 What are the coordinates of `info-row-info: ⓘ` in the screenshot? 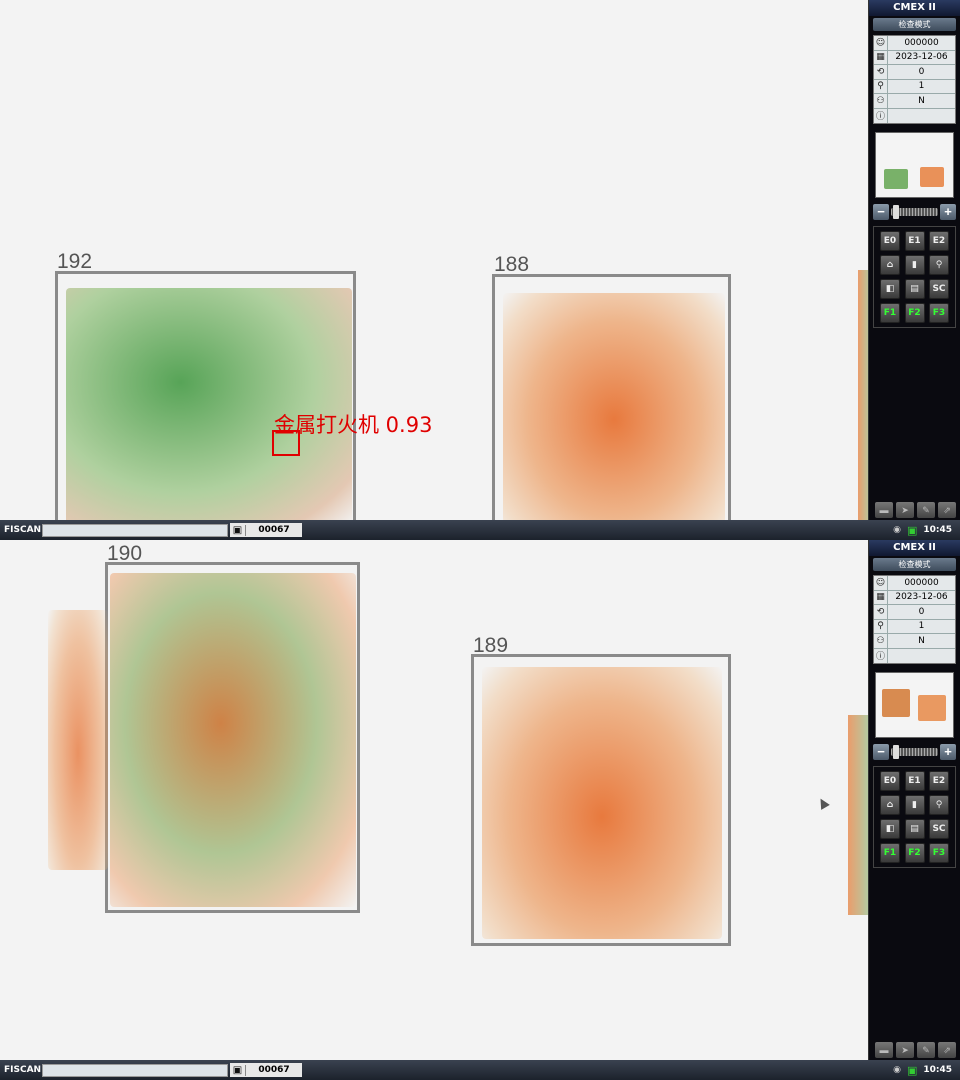 It's located at (914, 656).